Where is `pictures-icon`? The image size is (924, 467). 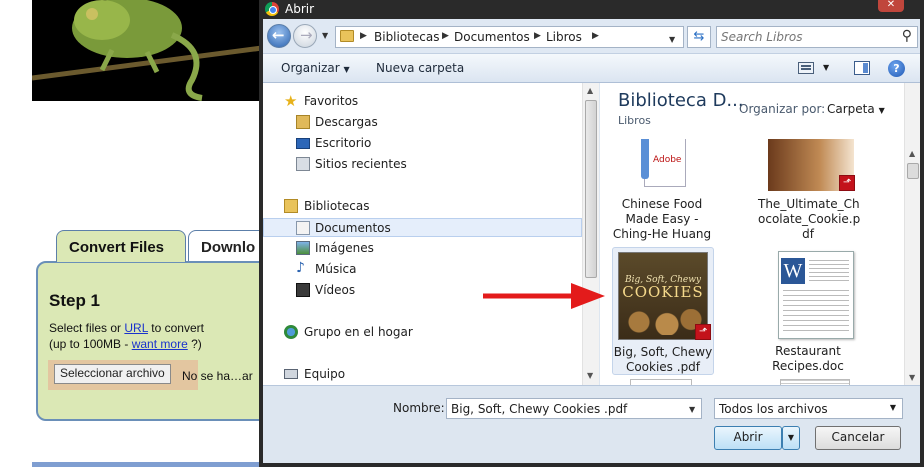 pictures-icon is located at coordinates (303, 248).